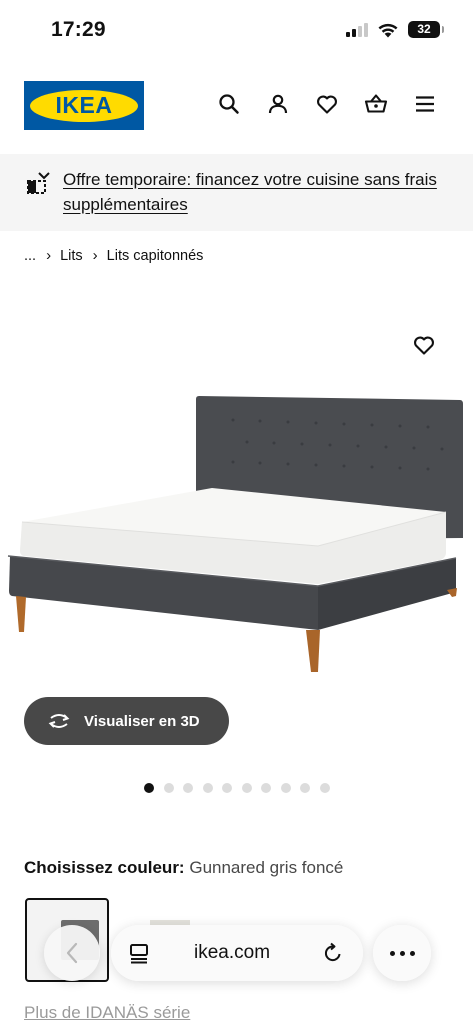 This screenshot has height=1024, width=473. I want to click on back-icon, so click(72, 953).